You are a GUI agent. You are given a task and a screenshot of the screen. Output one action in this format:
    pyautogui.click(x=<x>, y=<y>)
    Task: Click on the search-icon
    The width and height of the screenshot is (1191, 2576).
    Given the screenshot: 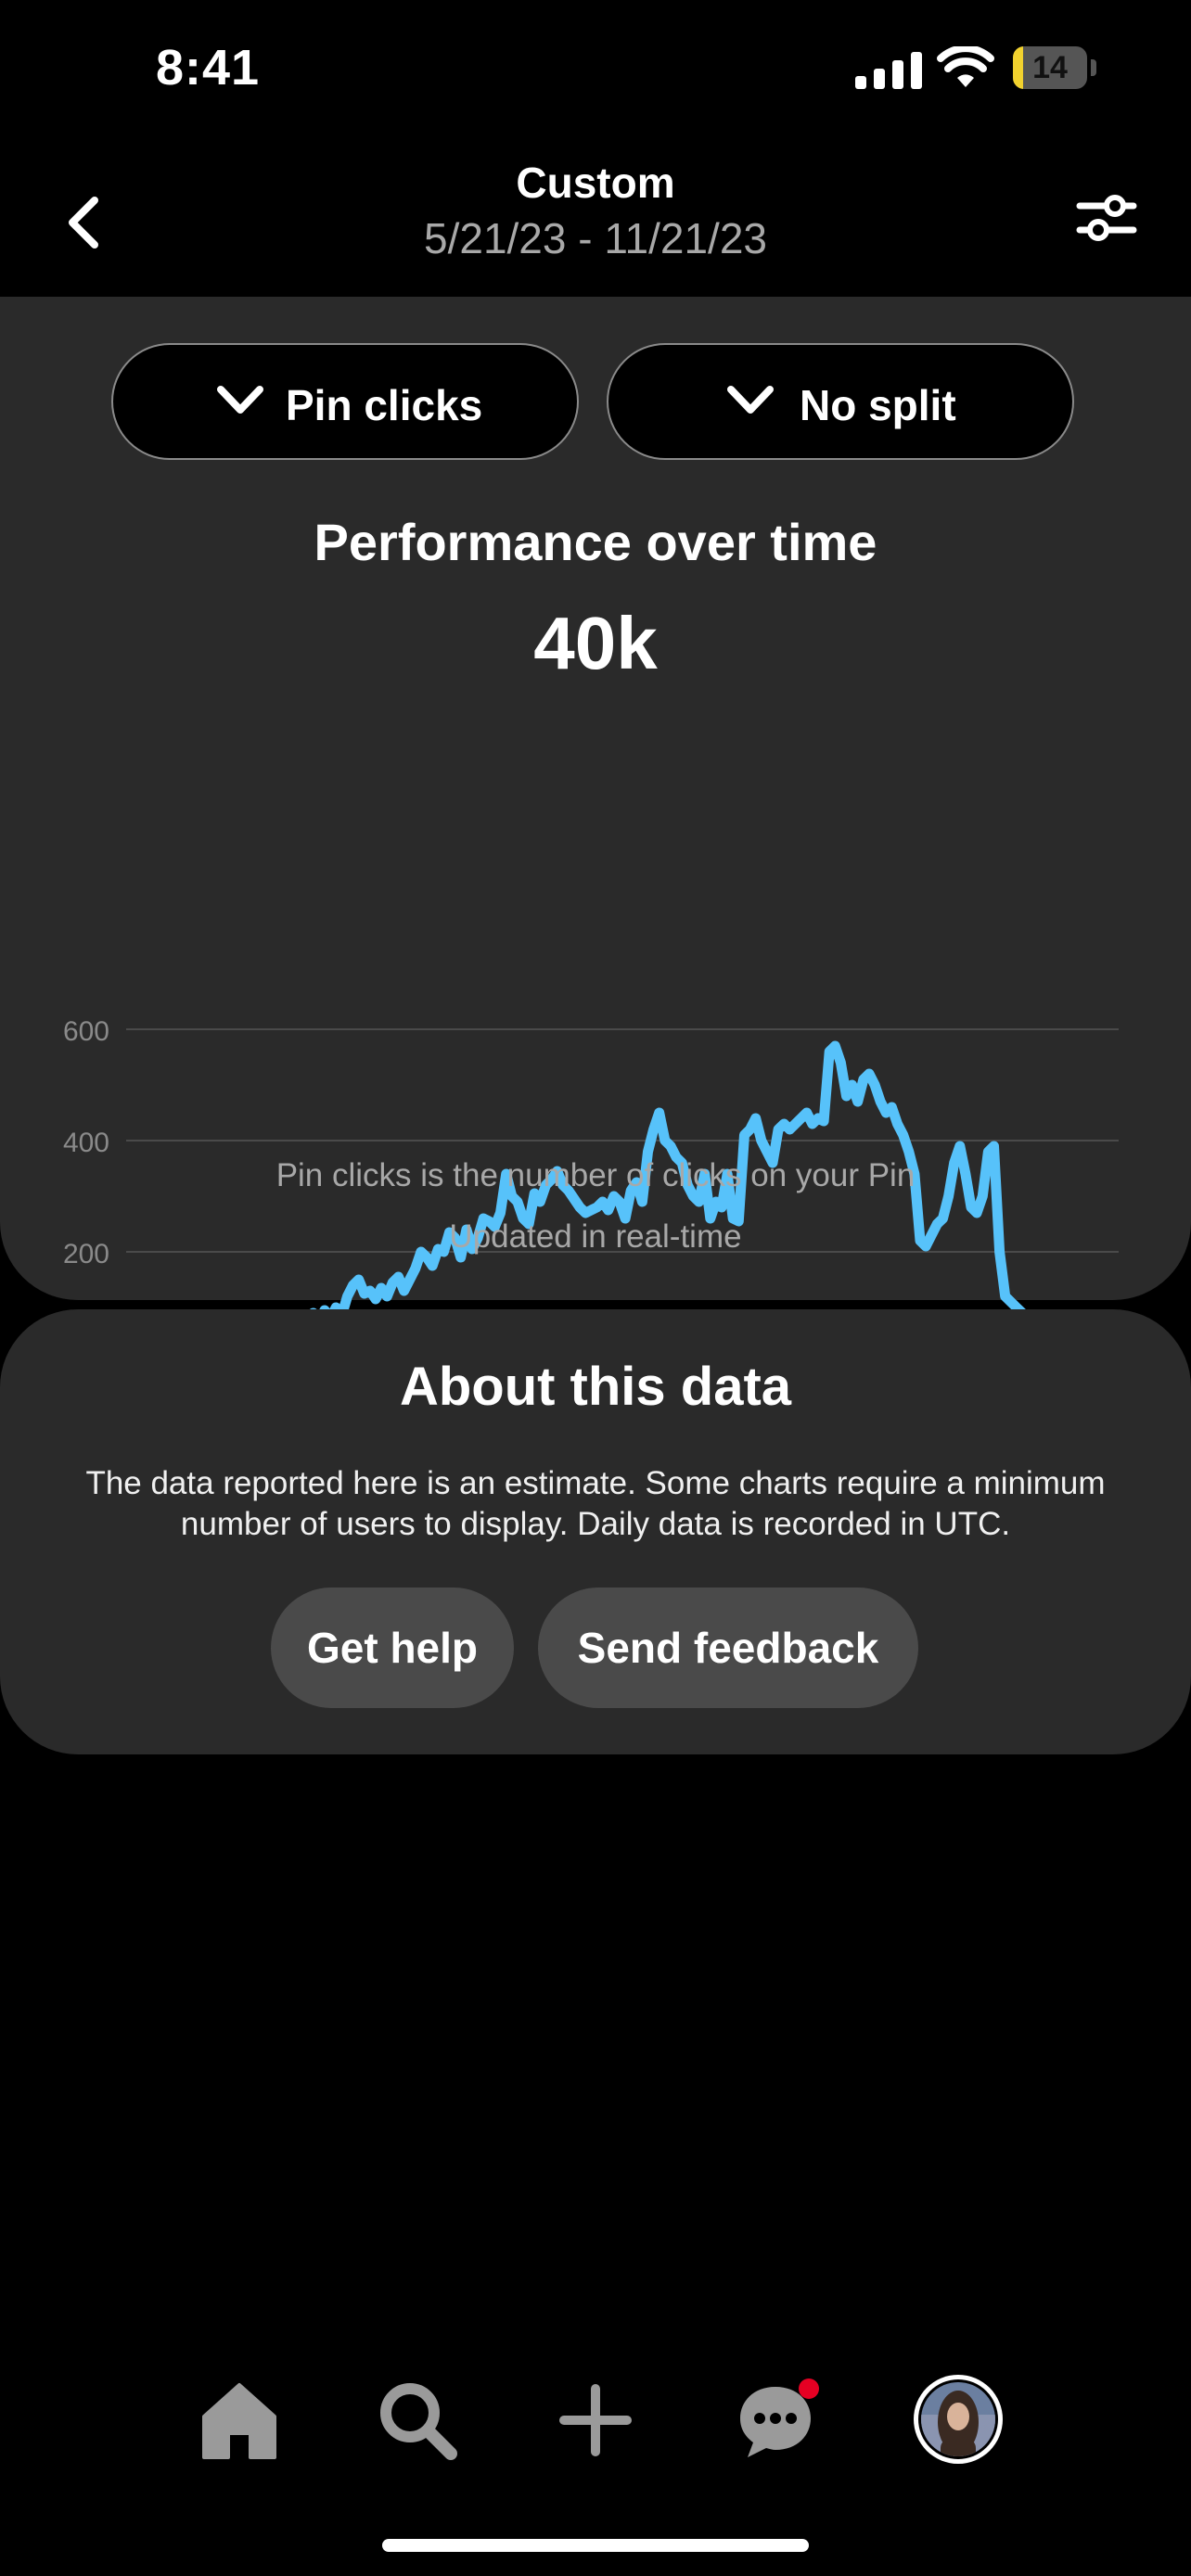 What is the action you would take?
    pyautogui.click(x=417, y=2420)
    